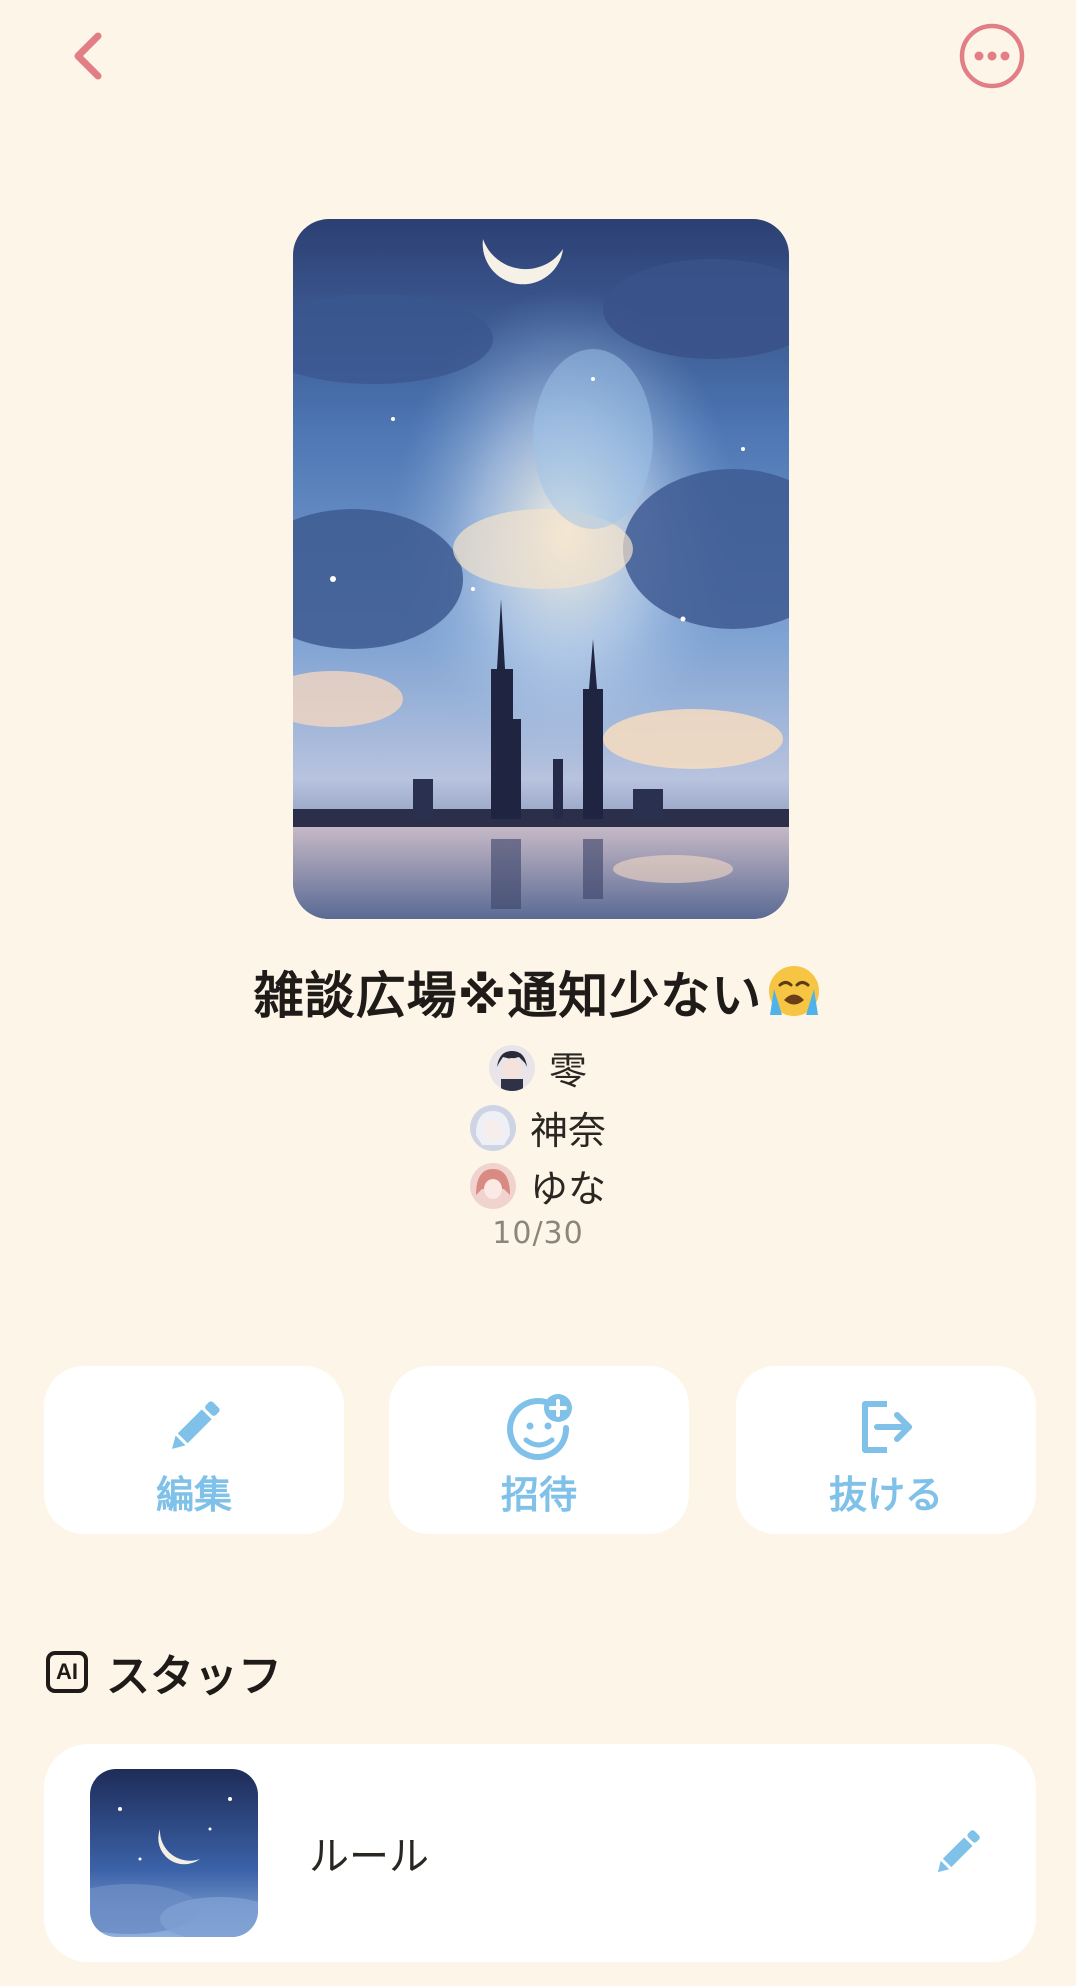 The height and width of the screenshot is (1986, 1076). I want to click on member-name: ゆな, so click(567, 1189).